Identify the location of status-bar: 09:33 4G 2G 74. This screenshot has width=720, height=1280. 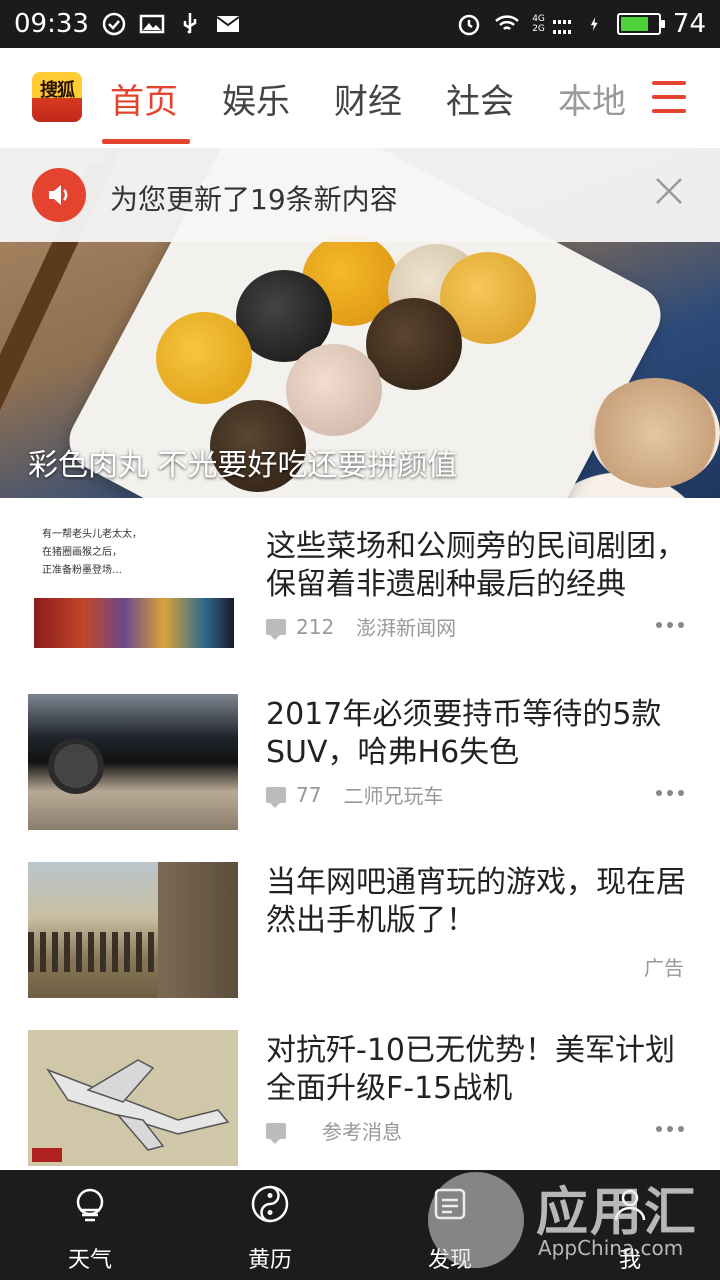
(360, 24).